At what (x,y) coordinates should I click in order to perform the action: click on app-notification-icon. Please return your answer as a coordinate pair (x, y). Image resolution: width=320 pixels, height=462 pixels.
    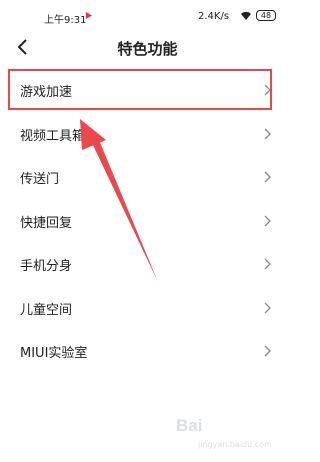
    Looking at the image, I should click on (89, 15).